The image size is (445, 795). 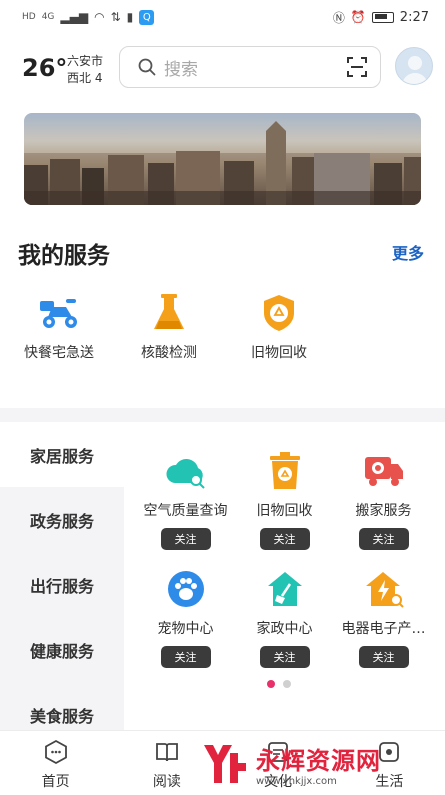 What do you see at coordinates (130, 17) in the screenshot?
I see `battery-saver-icon: ▮` at bounding box center [130, 17].